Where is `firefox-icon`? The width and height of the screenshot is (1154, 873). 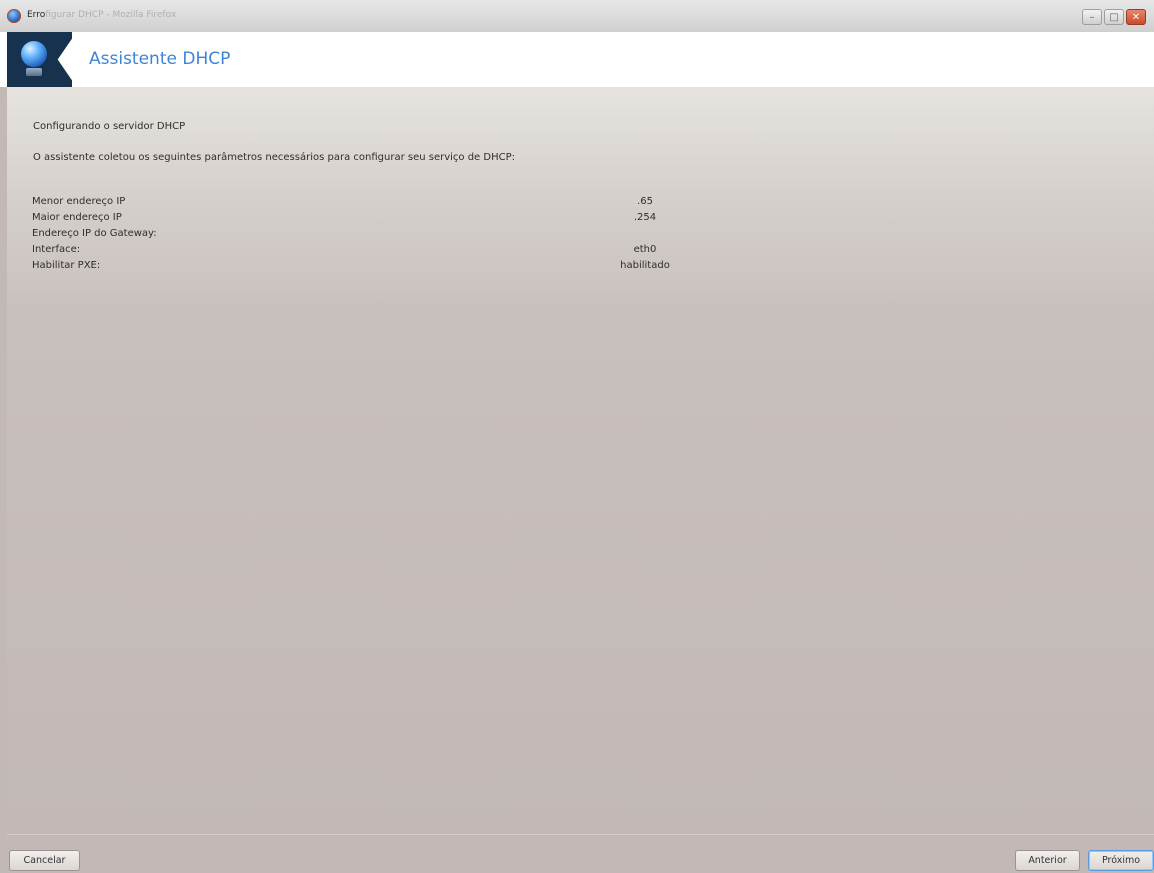 firefox-icon is located at coordinates (14, 16).